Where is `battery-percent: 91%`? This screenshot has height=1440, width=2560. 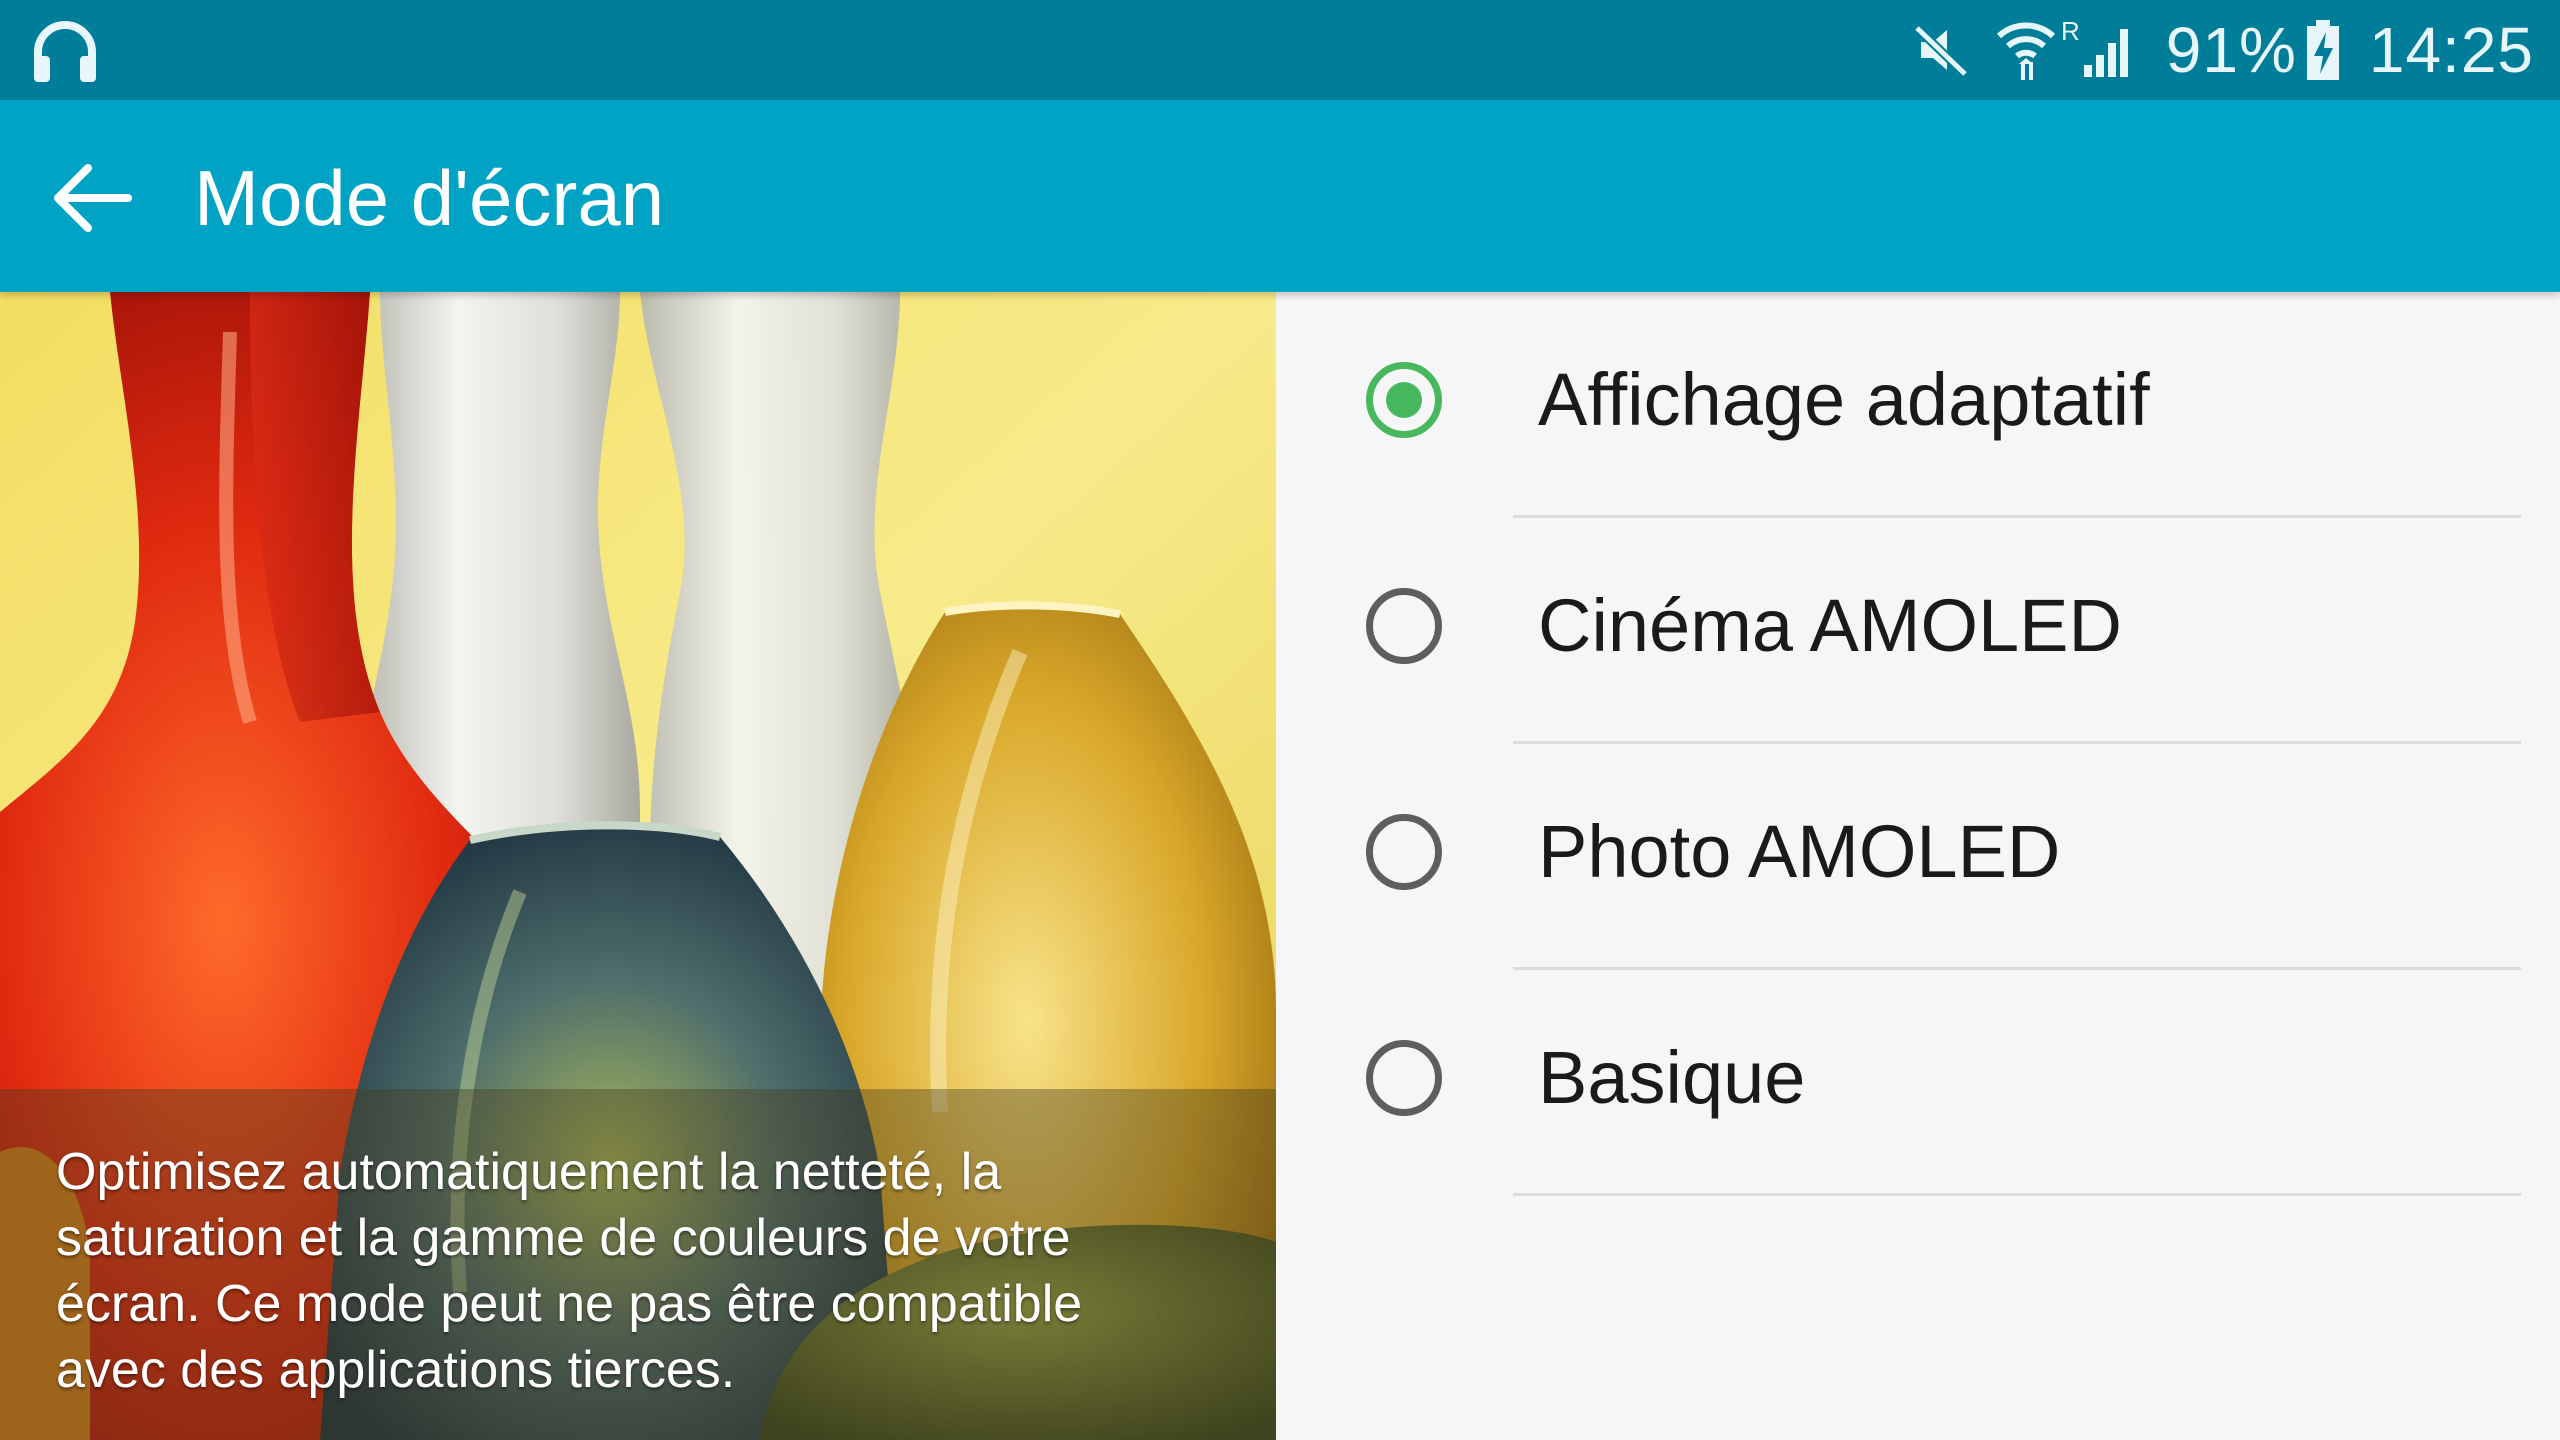 battery-percent: 91% is located at coordinates (2231, 50).